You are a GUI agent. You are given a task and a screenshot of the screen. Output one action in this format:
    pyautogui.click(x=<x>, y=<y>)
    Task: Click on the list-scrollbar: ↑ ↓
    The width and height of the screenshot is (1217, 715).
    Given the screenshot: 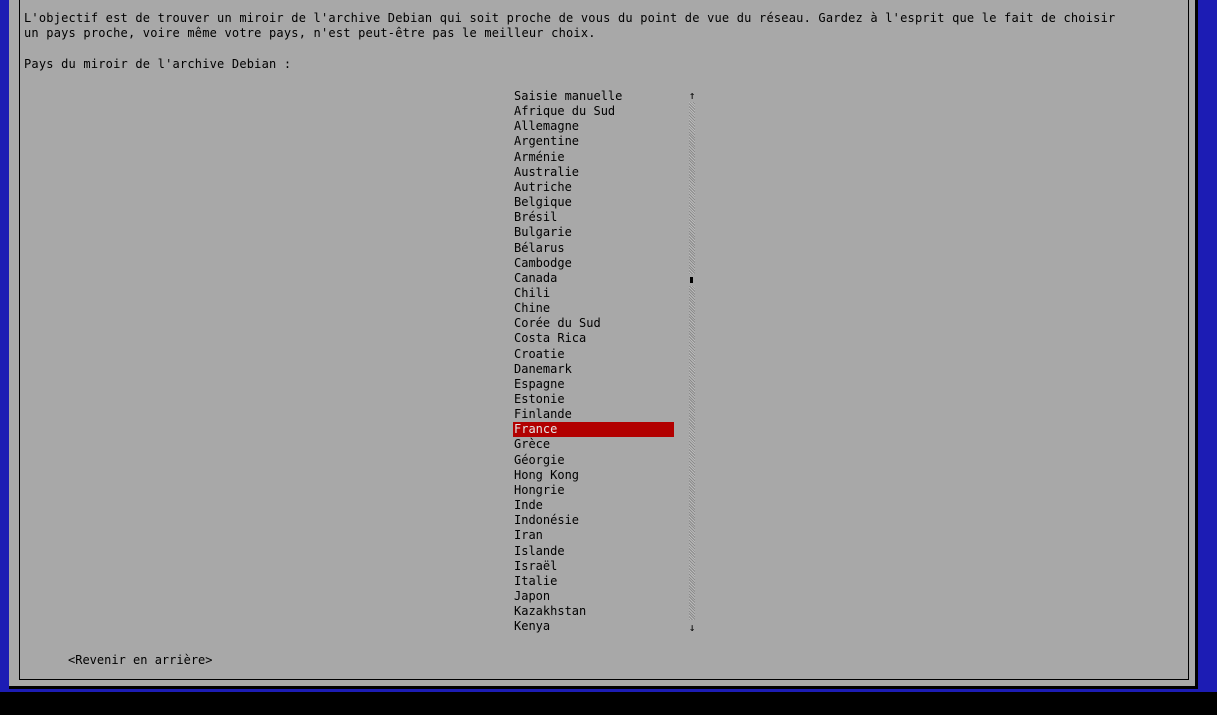 What is the action you would take?
    pyautogui.click(x=692, y=362)
    